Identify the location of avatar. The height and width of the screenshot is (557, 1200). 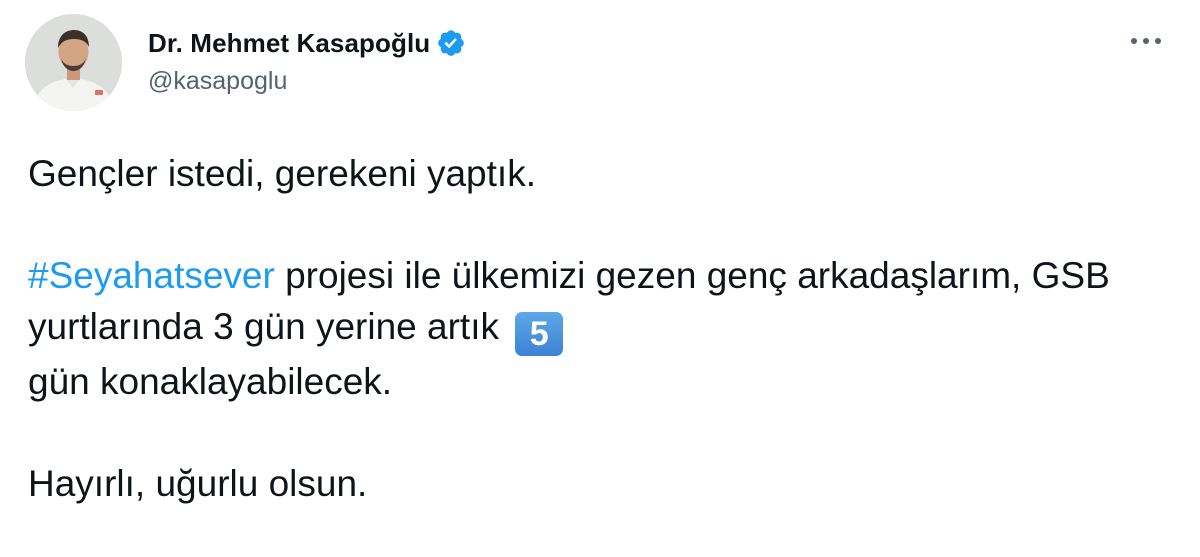
(73, 62).